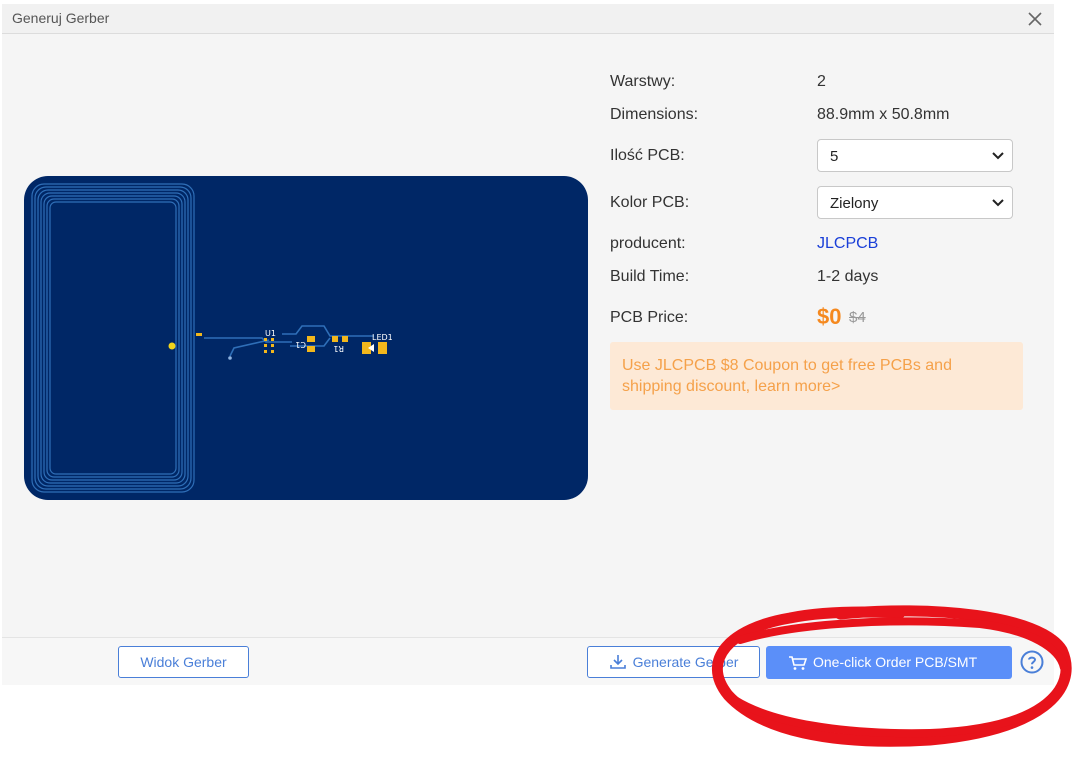 The width and height of the screenshot is (1086, 760). What do you see at coordinates (821, 81) in the screenshot?
I see `layers-value: 2` at bounding box center [821, 81].